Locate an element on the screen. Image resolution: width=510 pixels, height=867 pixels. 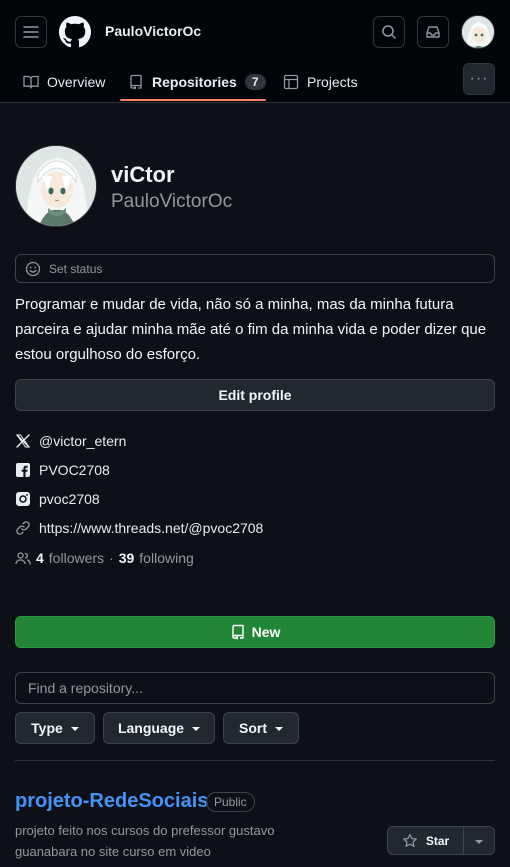
profile-avatar is located at coordinates (56, 186).